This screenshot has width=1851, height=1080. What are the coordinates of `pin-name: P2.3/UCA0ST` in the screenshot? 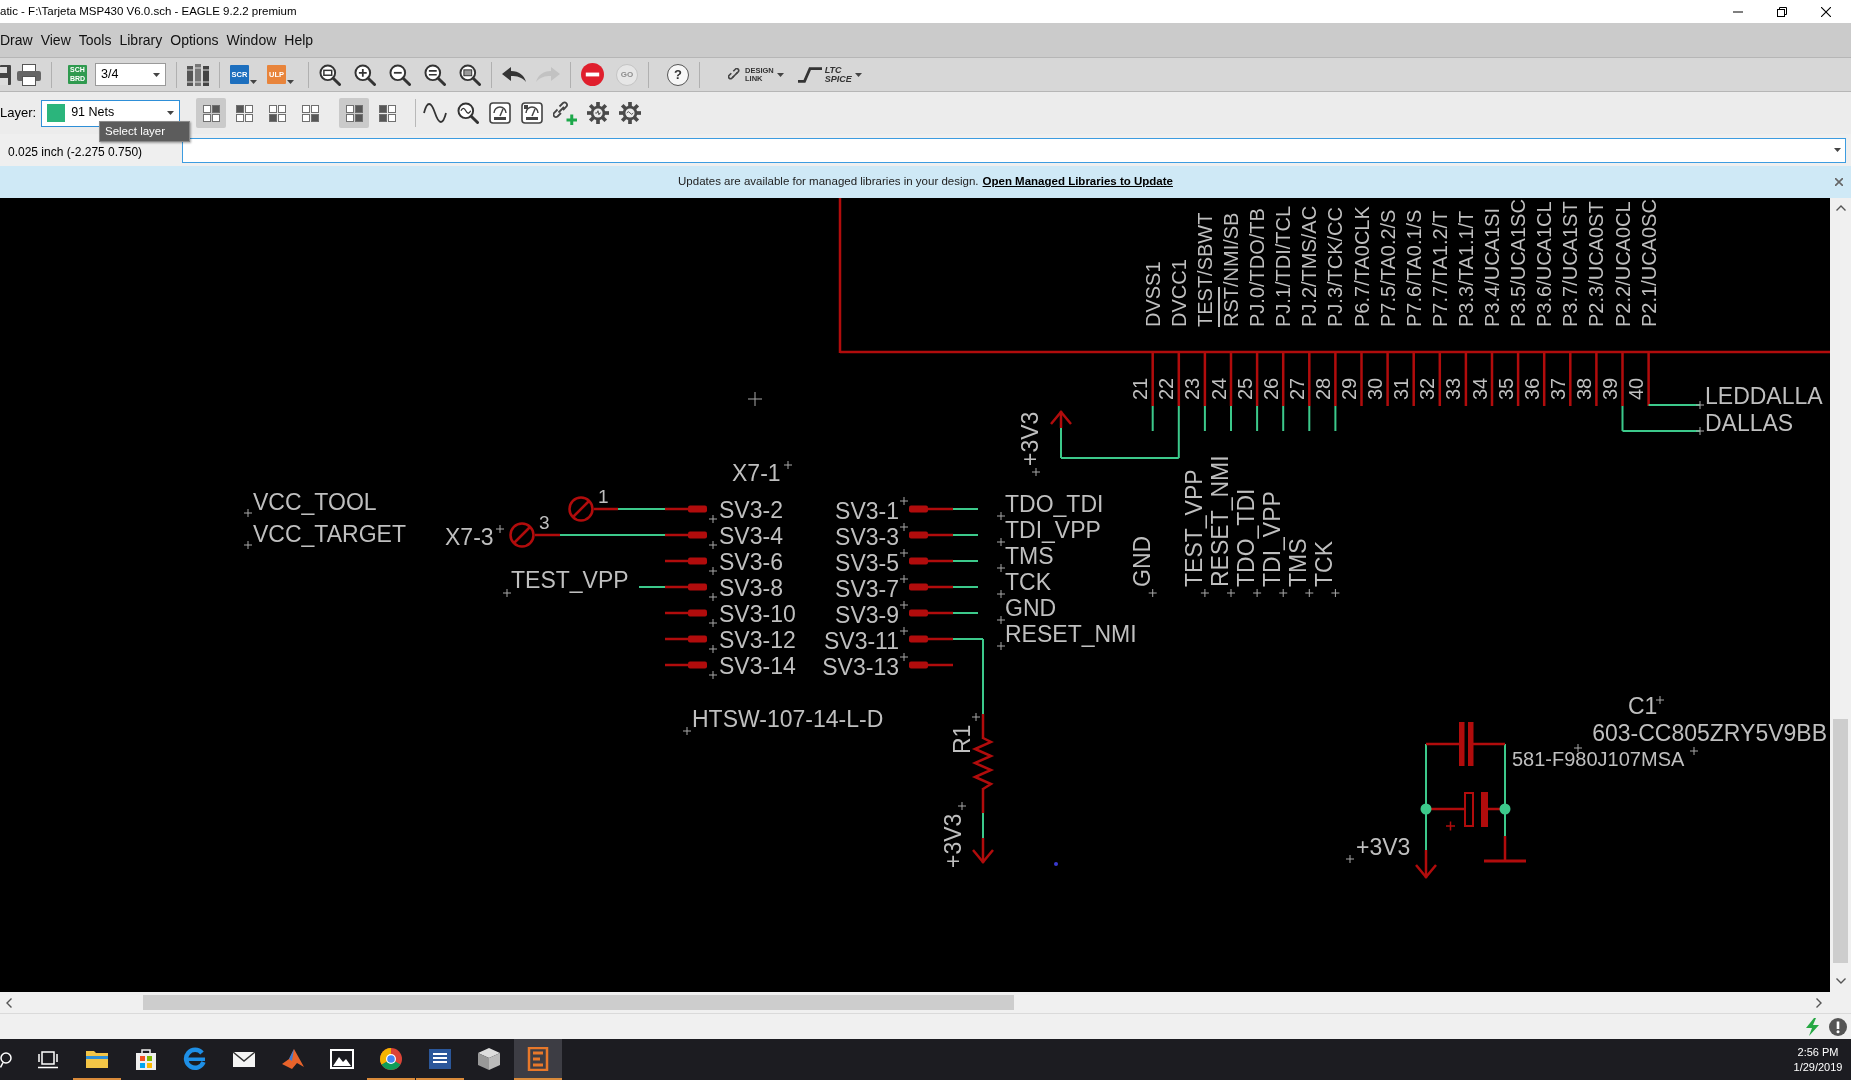 It's located at (1596, 264).